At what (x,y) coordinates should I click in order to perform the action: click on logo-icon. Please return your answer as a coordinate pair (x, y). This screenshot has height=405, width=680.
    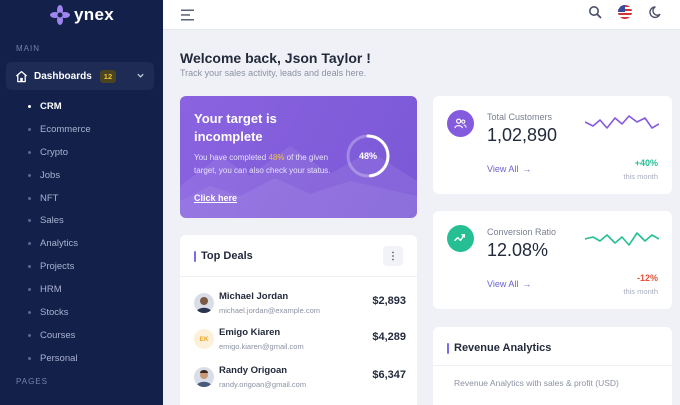
    Looking at the image, I should click on (60, 15).